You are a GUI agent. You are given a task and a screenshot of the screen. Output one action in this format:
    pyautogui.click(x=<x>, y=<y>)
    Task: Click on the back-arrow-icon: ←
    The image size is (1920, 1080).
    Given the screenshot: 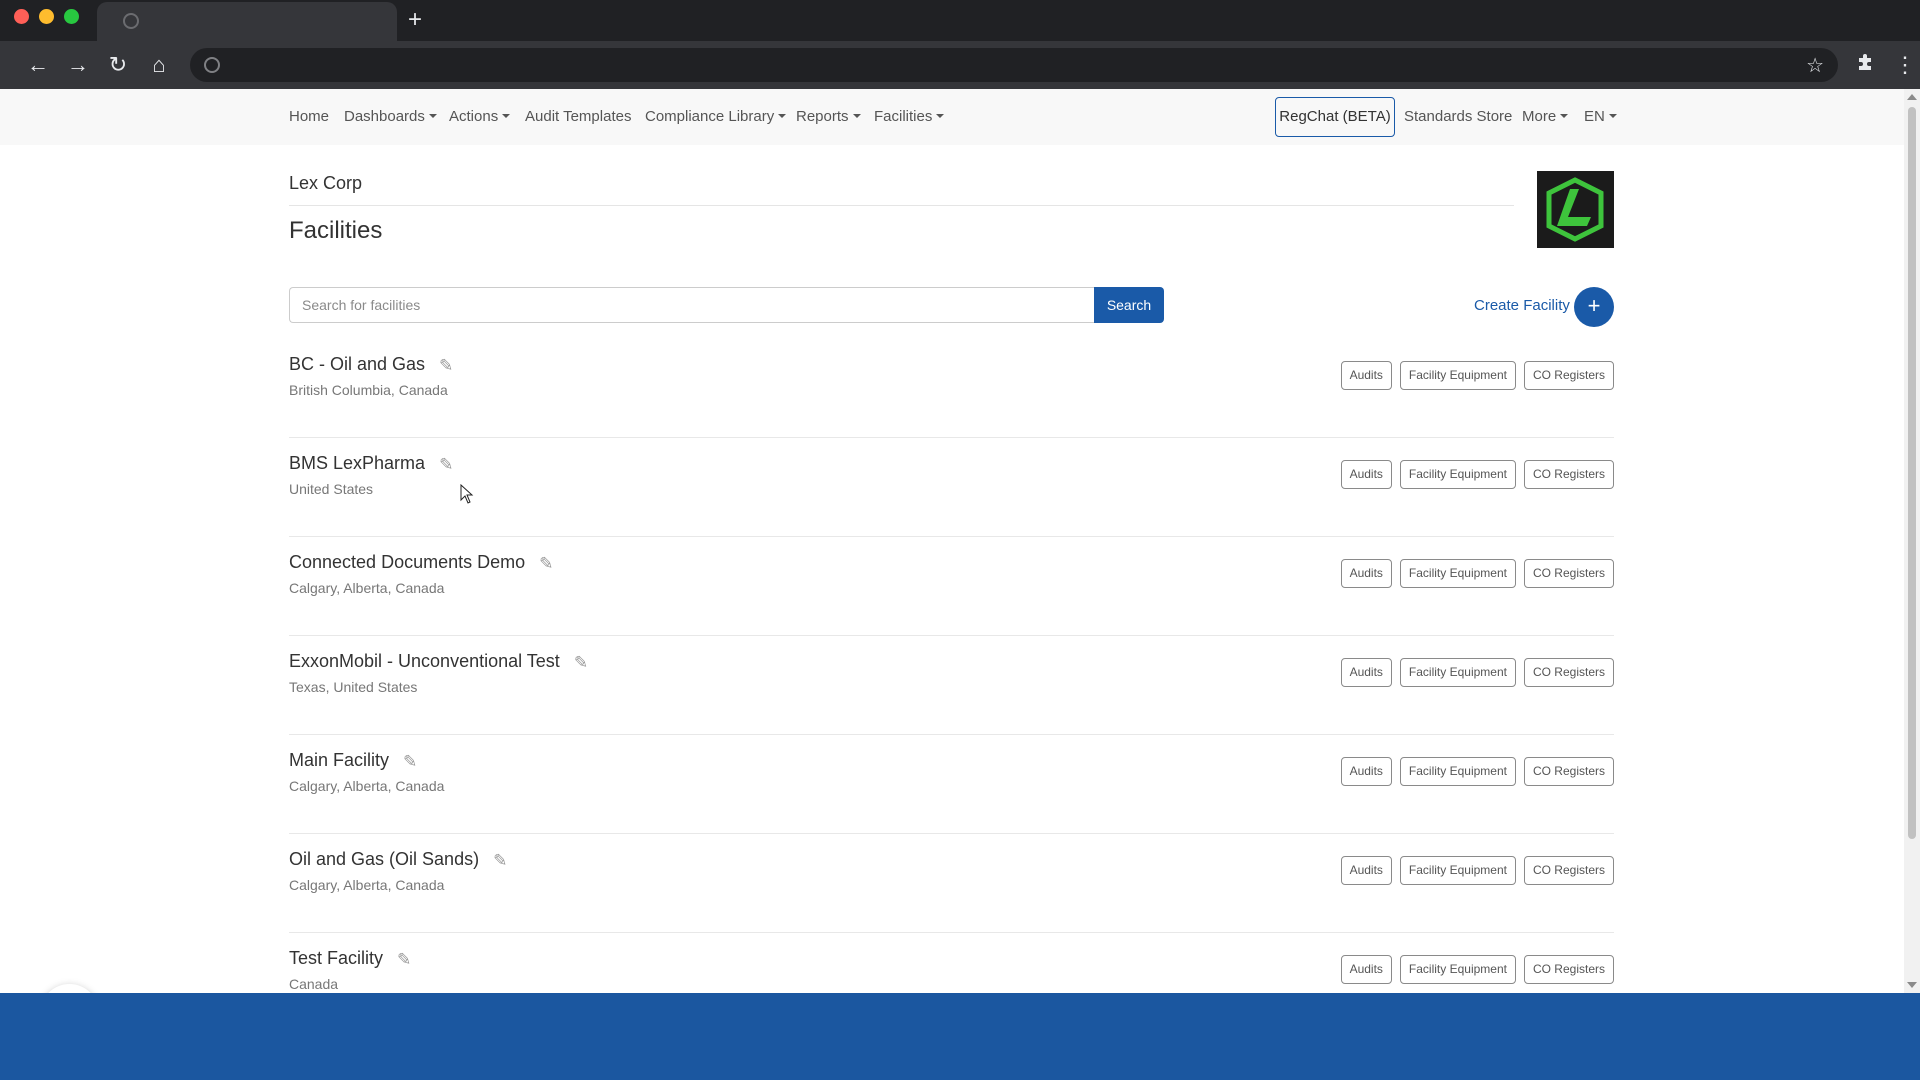 What is the action you would take?
    pyautogui.click(x=38, y=65)
    